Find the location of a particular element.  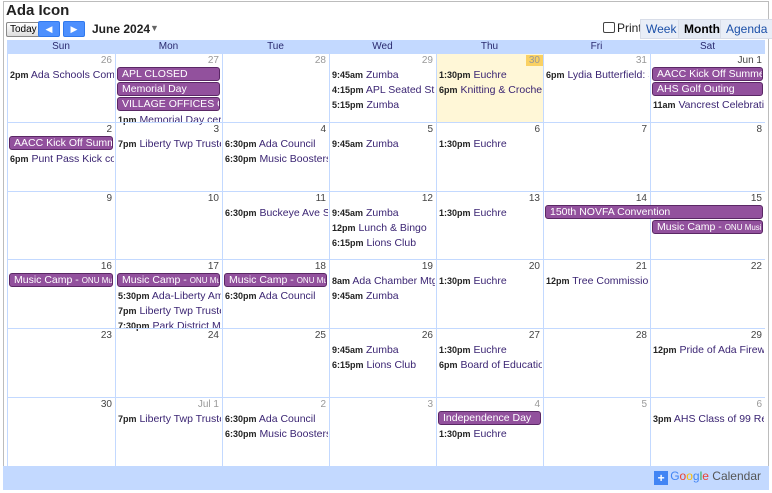

all-day-event: VILLAGE OFFICES CLOSED is located at coordinates (168, 104).